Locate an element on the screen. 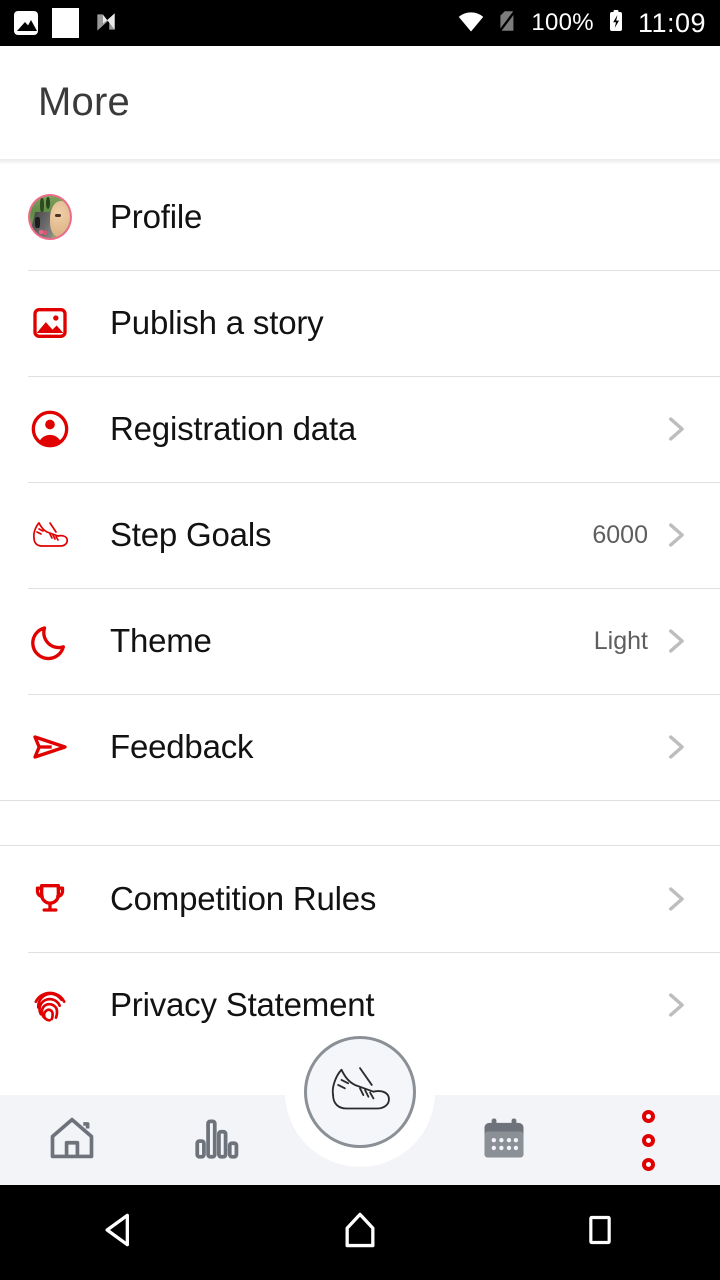 This screenshot has width=720, height=1280. status-bar-right-icons: 100% 11:09 is located at coordinates (581, 23).